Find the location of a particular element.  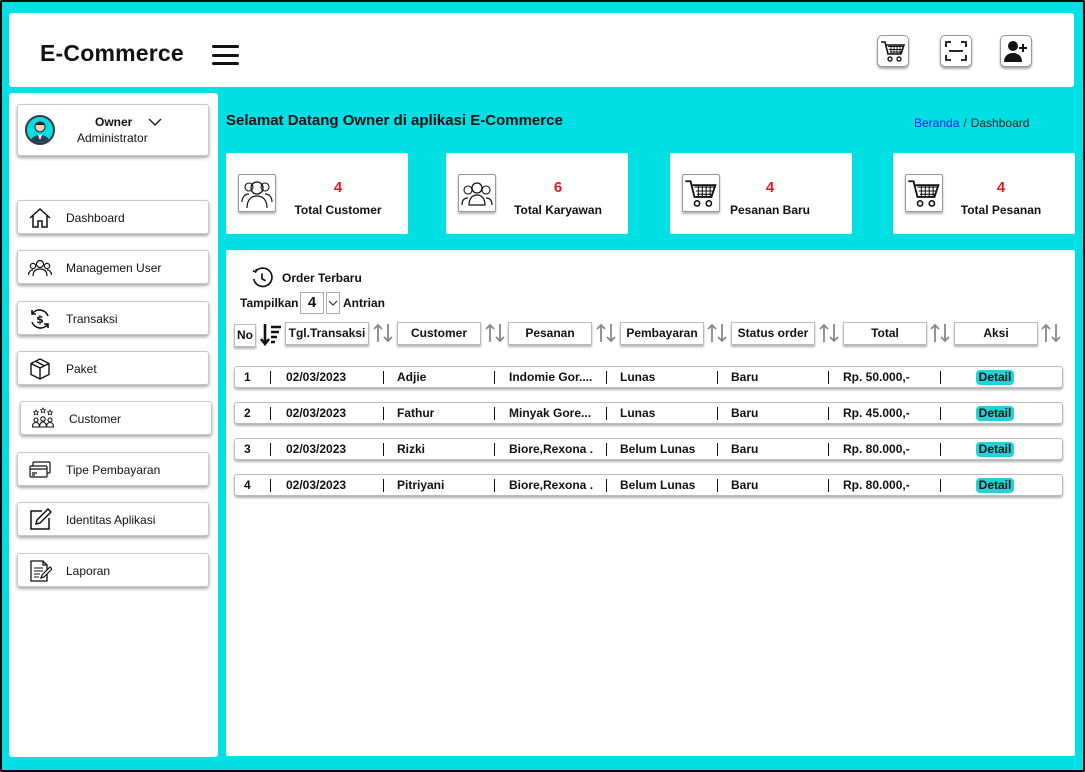

breadcrumb-current: Dashboard is located at coordinates (1000, 123).